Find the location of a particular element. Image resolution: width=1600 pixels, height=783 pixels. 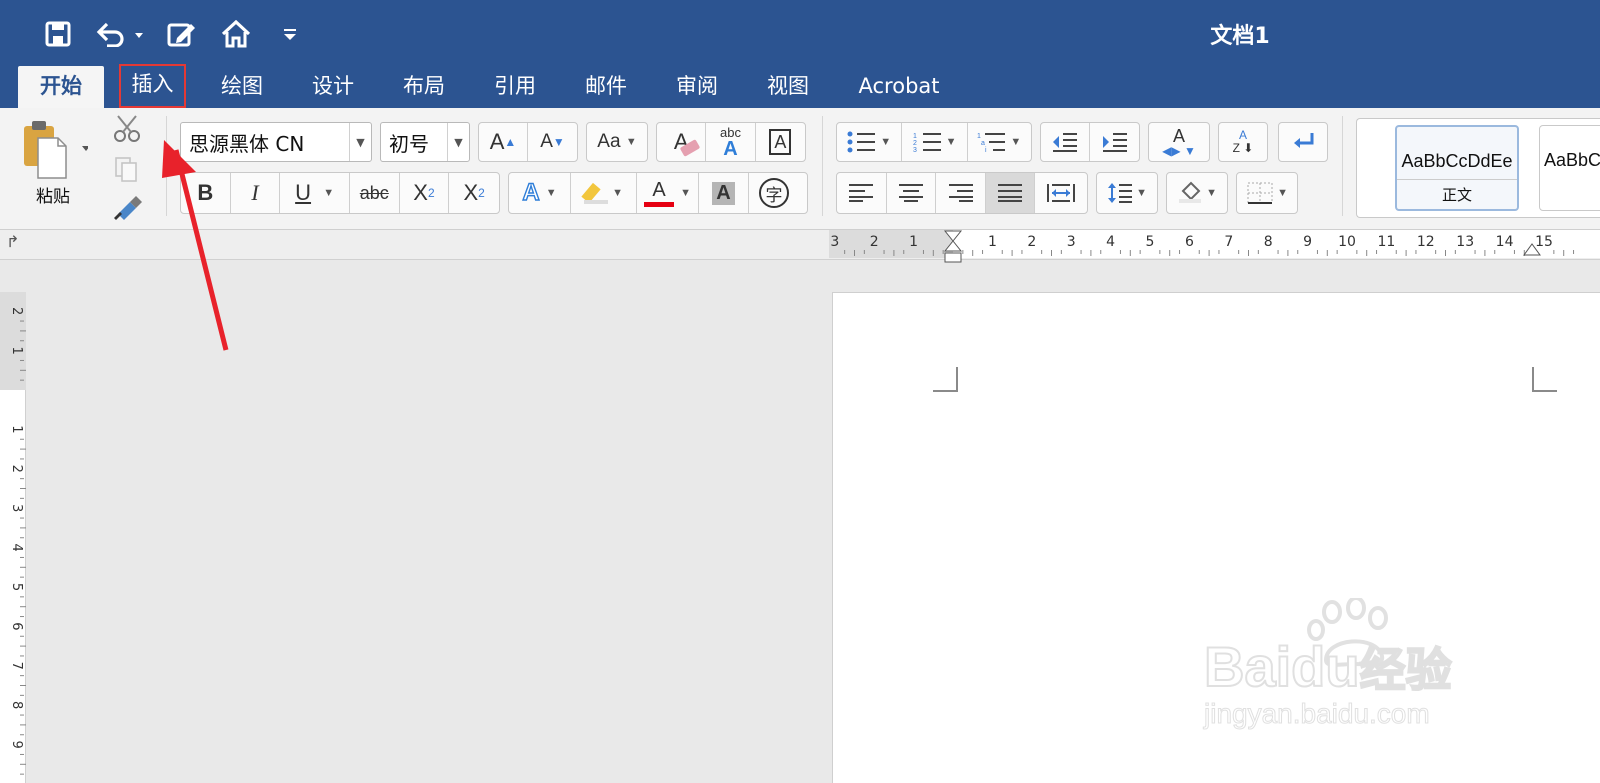

ribbon-separator is located at coordinates (822, 166).